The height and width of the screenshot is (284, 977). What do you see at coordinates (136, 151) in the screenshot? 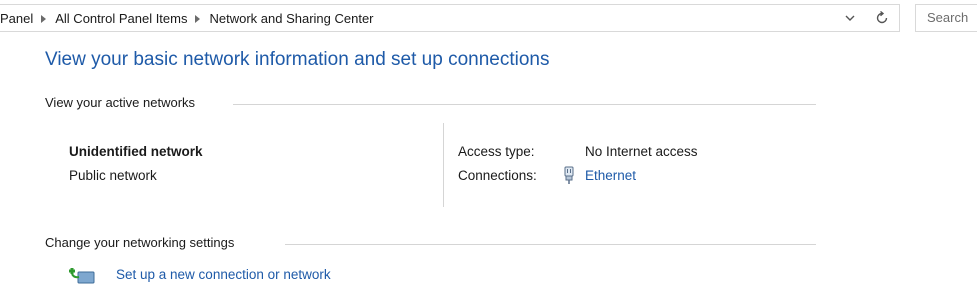
I see `network-name: Unidentified network` at bounding box center [136, 151].